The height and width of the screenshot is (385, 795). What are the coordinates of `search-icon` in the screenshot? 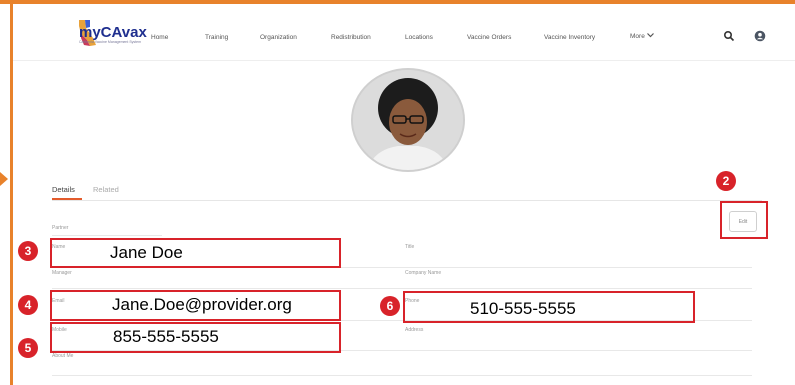 It's located at (729, 36).